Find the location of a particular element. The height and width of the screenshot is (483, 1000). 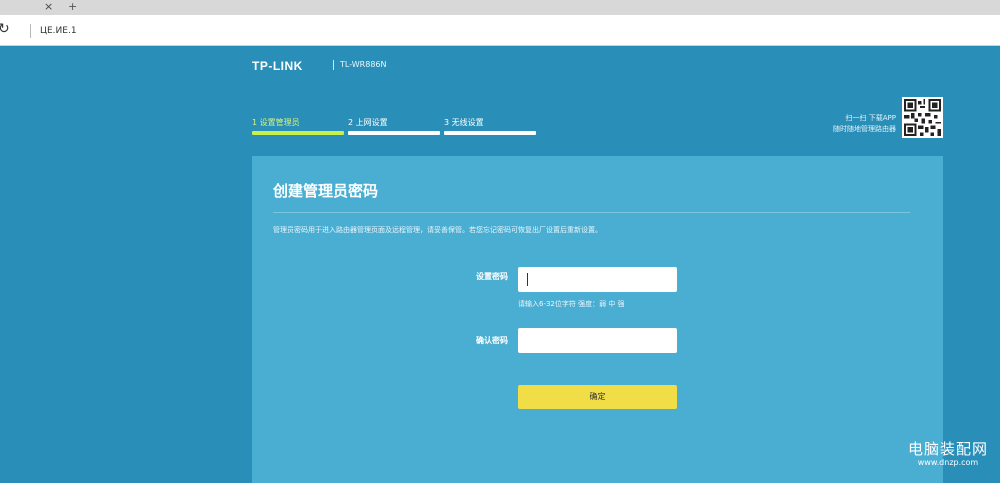

title-divider is located at coordinates (591, 212).